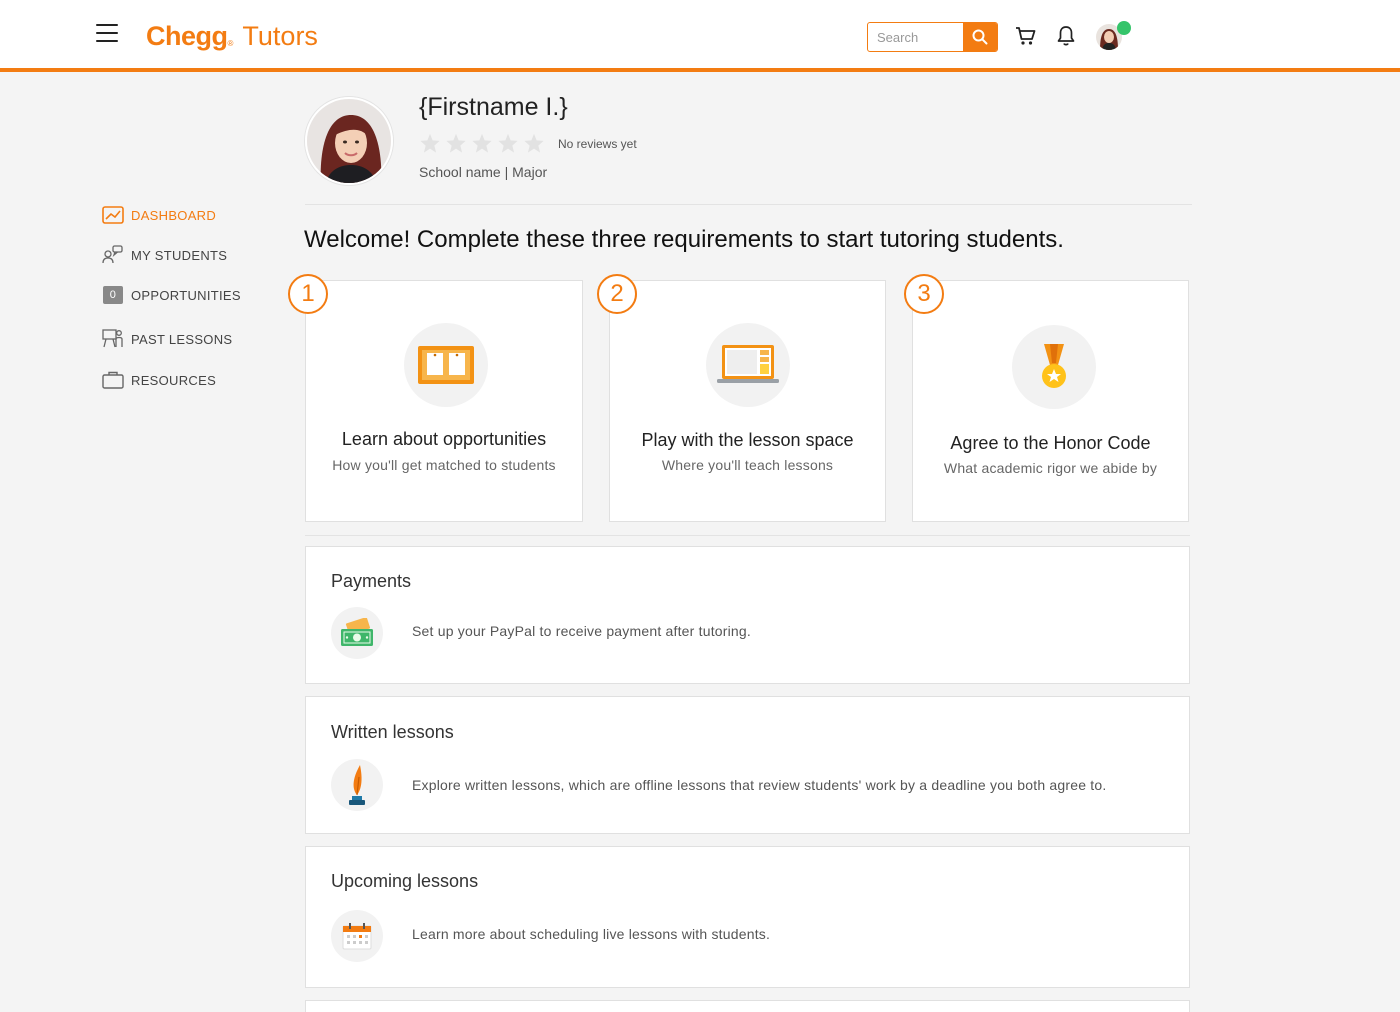 The image size is (1400, 1012). I want to click on sidebar-item-opportunities: 0 OPPORTUNITIES, so click(171, 295).